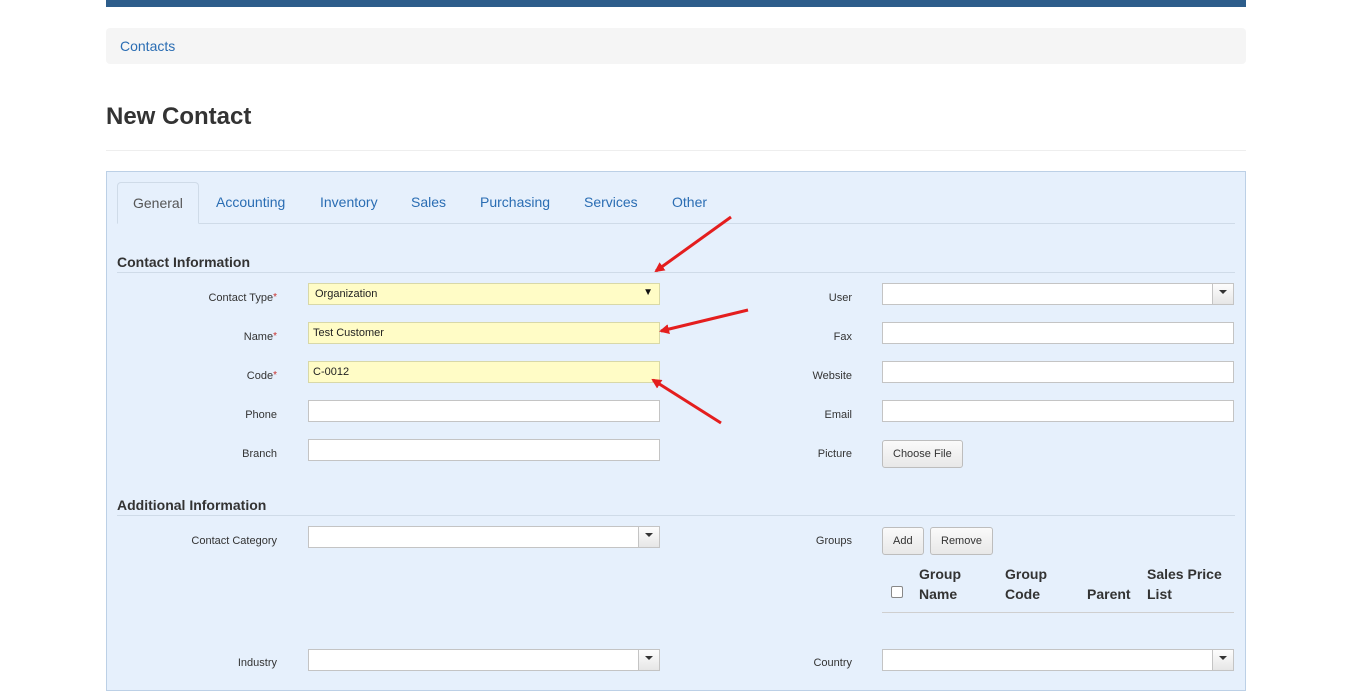 The height and width of the screenshot is (691, 1351). Describe the element at coordinates (484, 294) in the screenshot. I see `contact-type-select: Organization ▼` at that location.